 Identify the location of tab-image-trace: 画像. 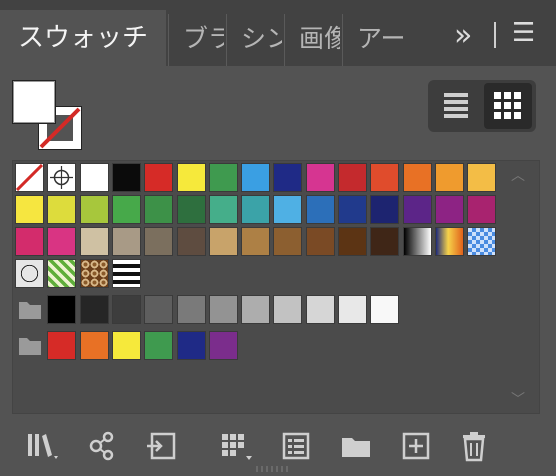
(312, 40).